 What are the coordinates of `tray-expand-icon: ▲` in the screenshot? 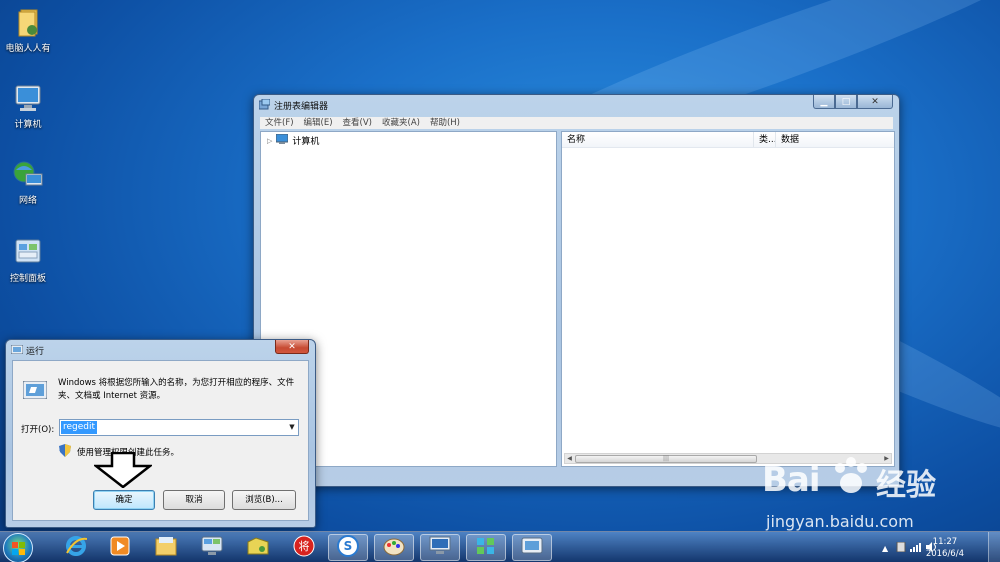 It's located at (885, 548).